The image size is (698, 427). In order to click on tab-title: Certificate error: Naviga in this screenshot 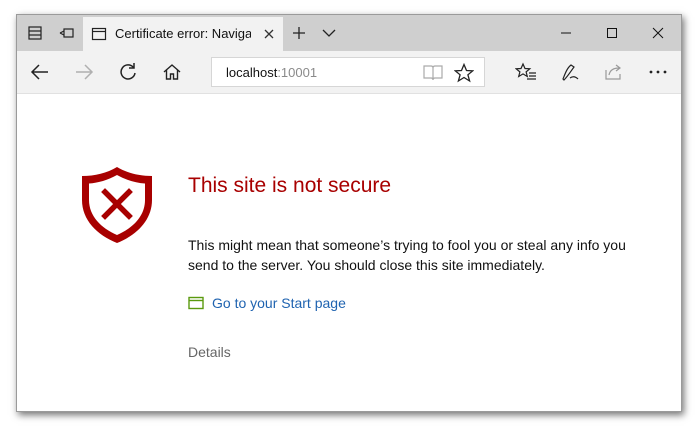, I will do `click(183, 33)`.